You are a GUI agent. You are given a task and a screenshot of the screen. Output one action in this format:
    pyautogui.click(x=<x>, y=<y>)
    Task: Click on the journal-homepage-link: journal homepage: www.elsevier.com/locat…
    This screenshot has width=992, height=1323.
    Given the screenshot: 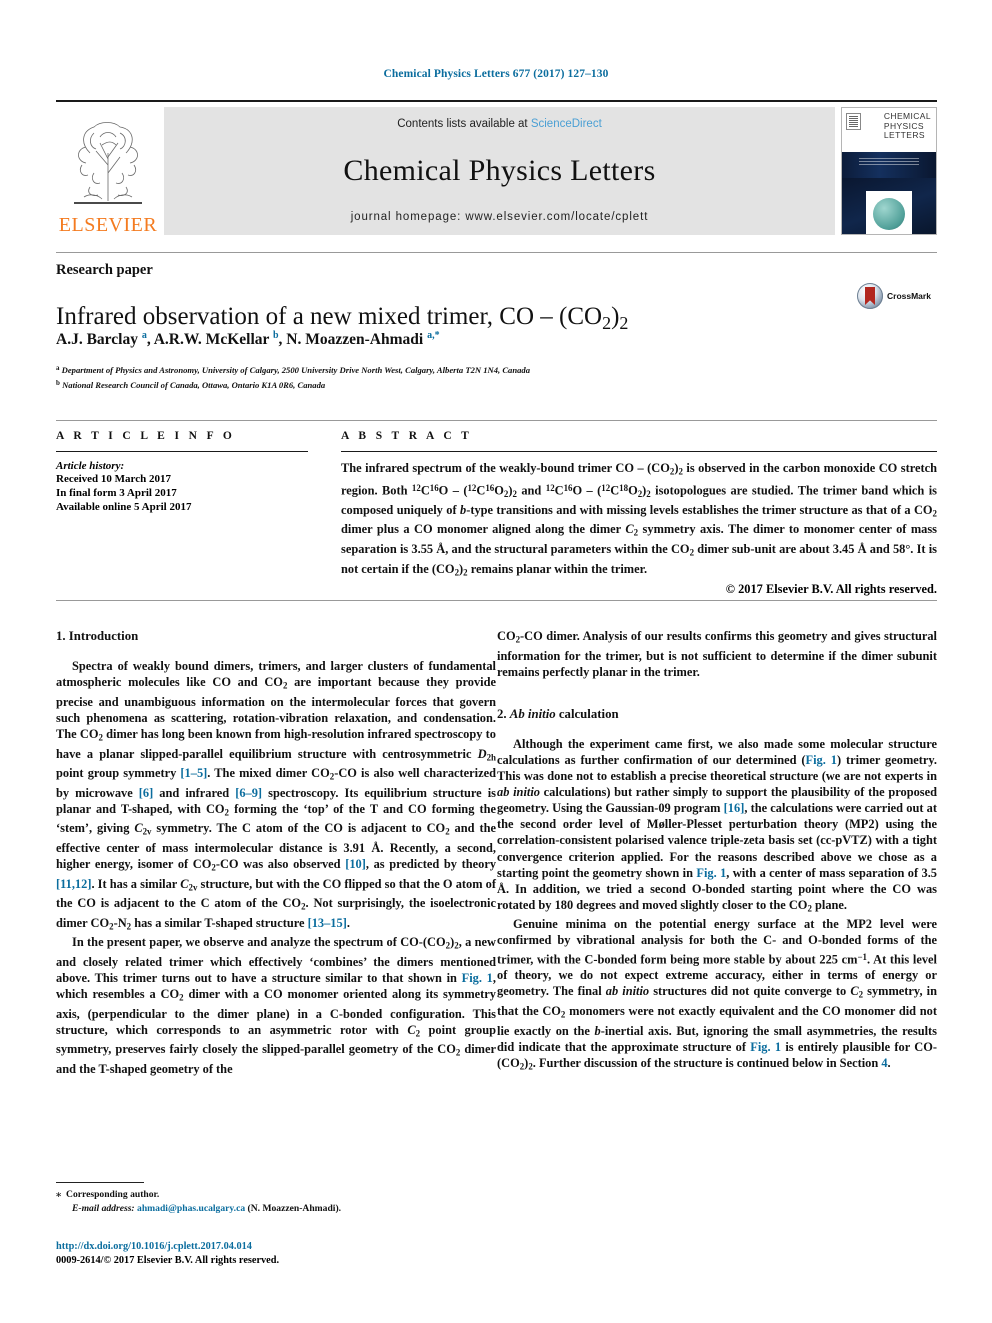 What is the action you would take?
    pyautogui.click(x=500, y=217)
    